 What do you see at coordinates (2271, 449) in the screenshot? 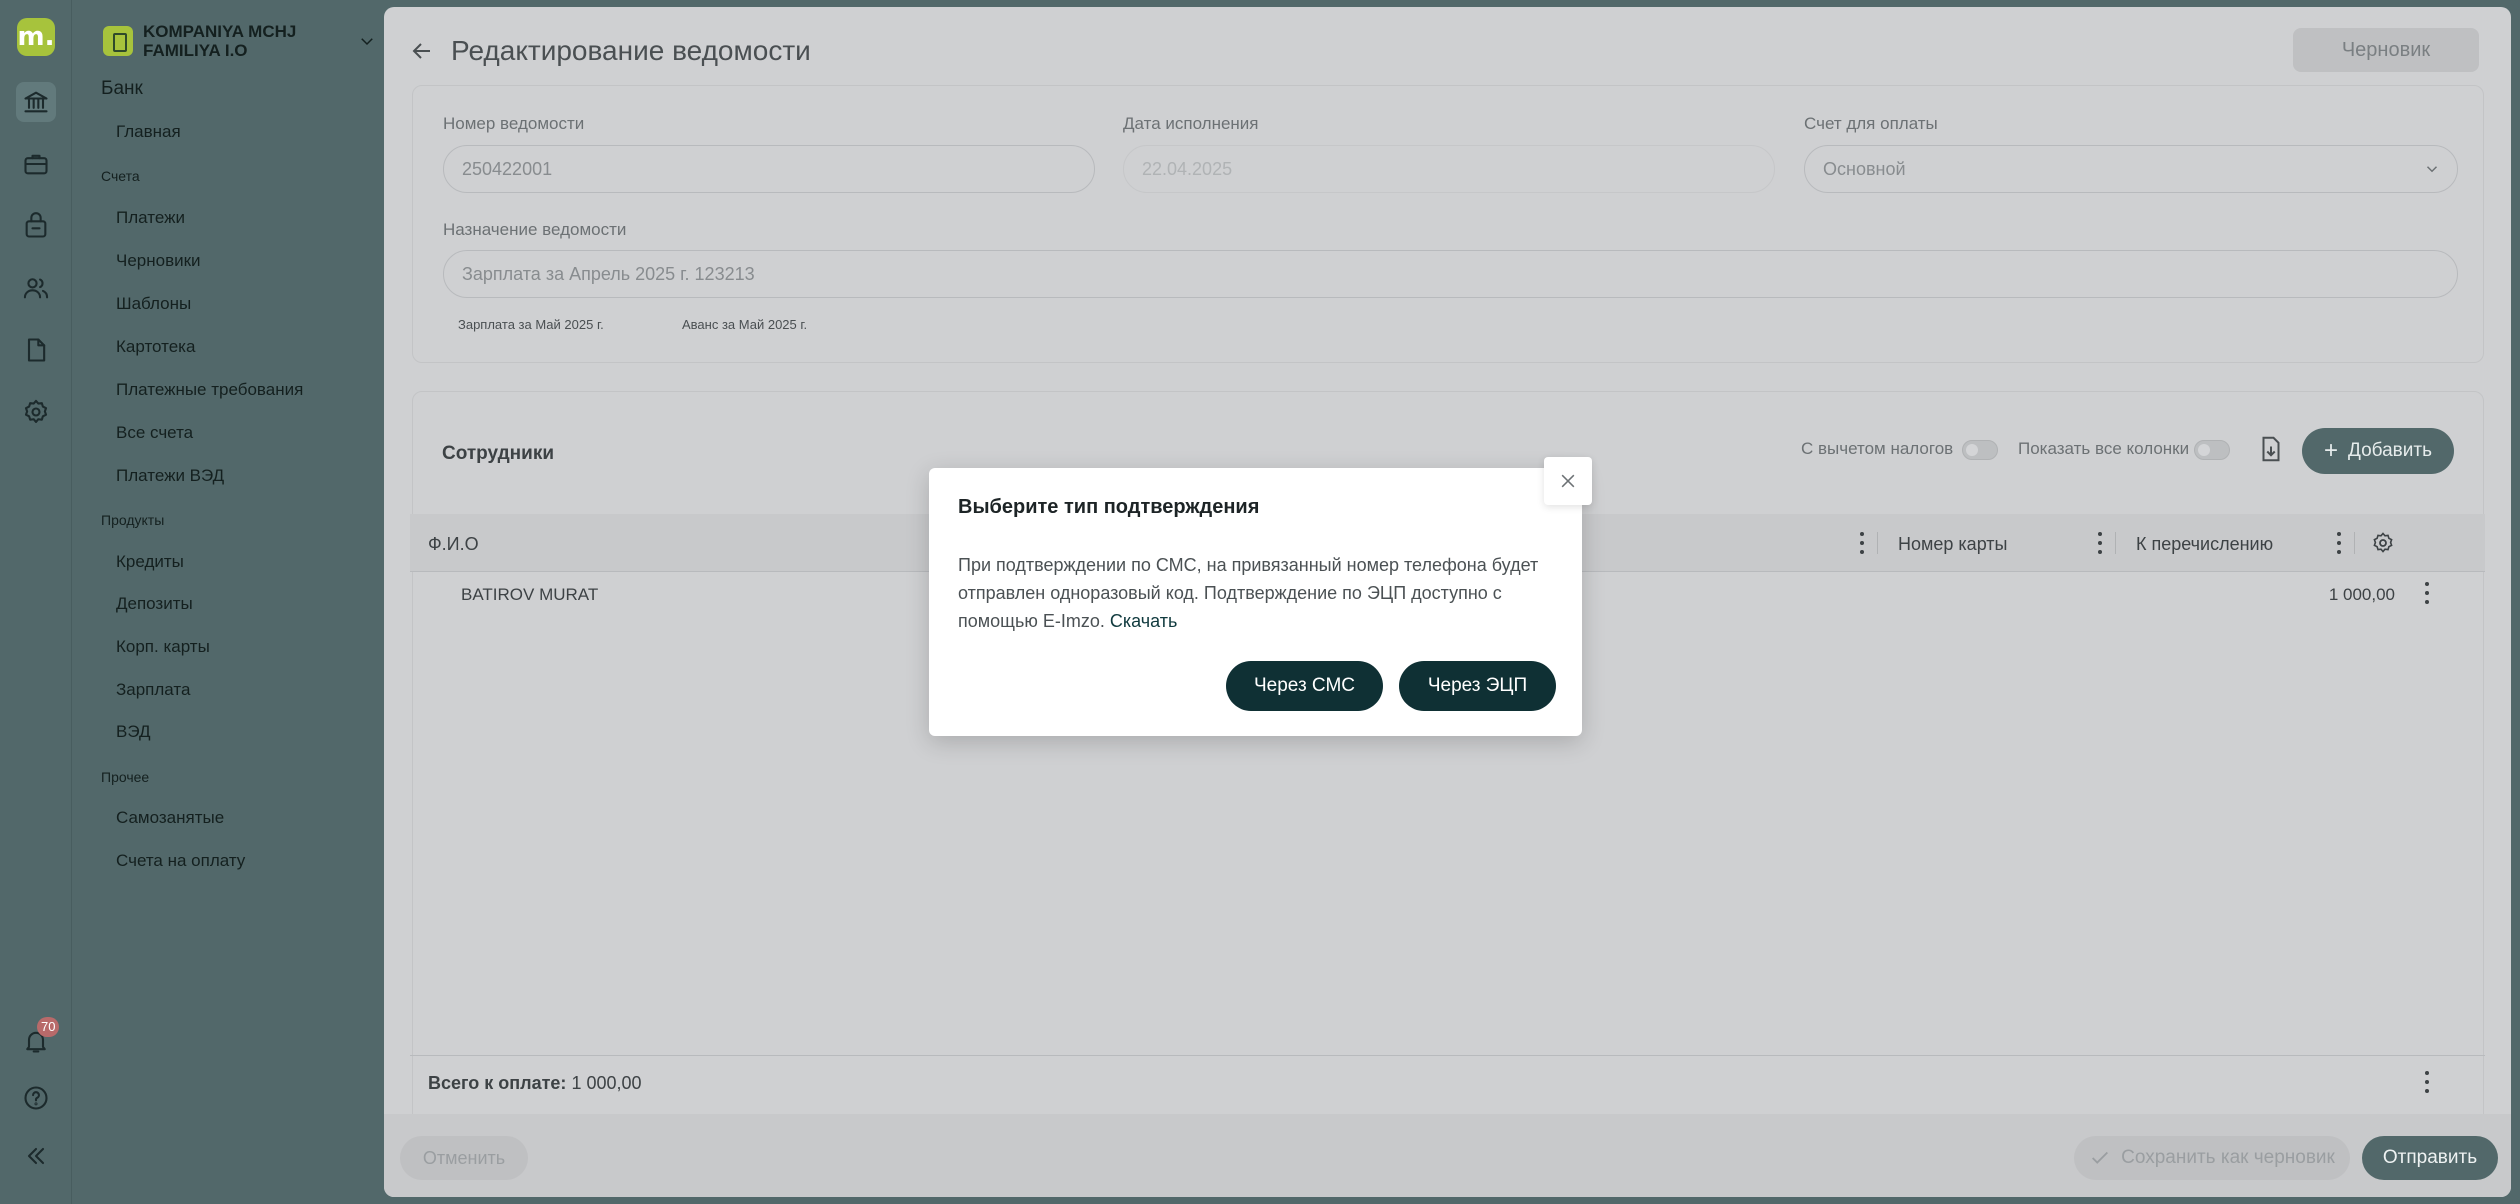
I see `download-icon` at bounding box center [2271, 449].